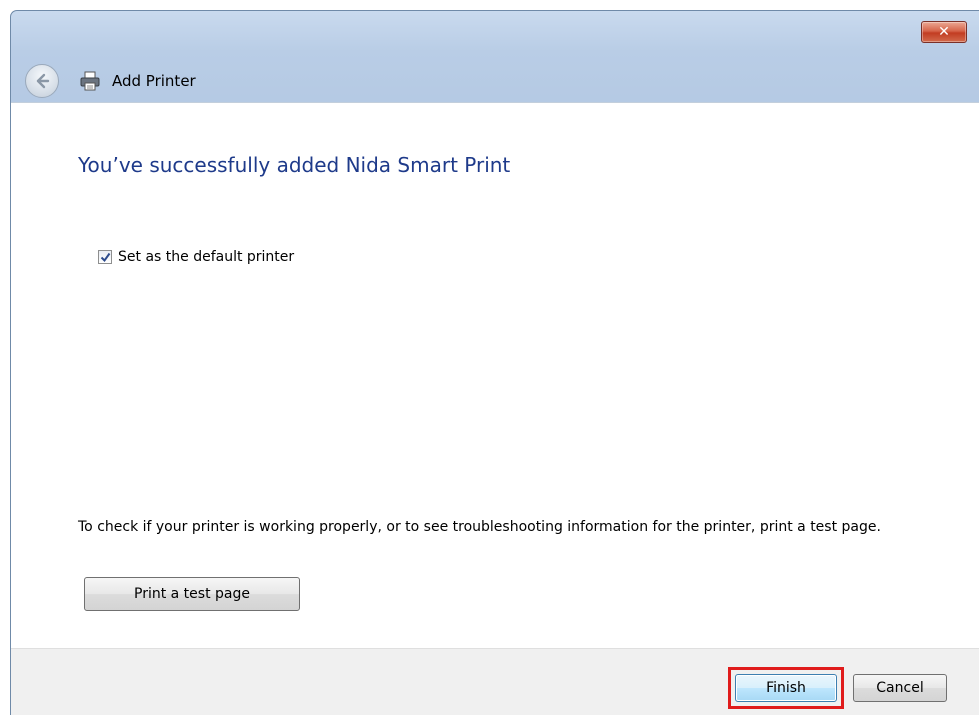 The height and width of the screenshot is (715, 979). I want to click on title-bar: ✕ Add Printer, so click(495, 56).